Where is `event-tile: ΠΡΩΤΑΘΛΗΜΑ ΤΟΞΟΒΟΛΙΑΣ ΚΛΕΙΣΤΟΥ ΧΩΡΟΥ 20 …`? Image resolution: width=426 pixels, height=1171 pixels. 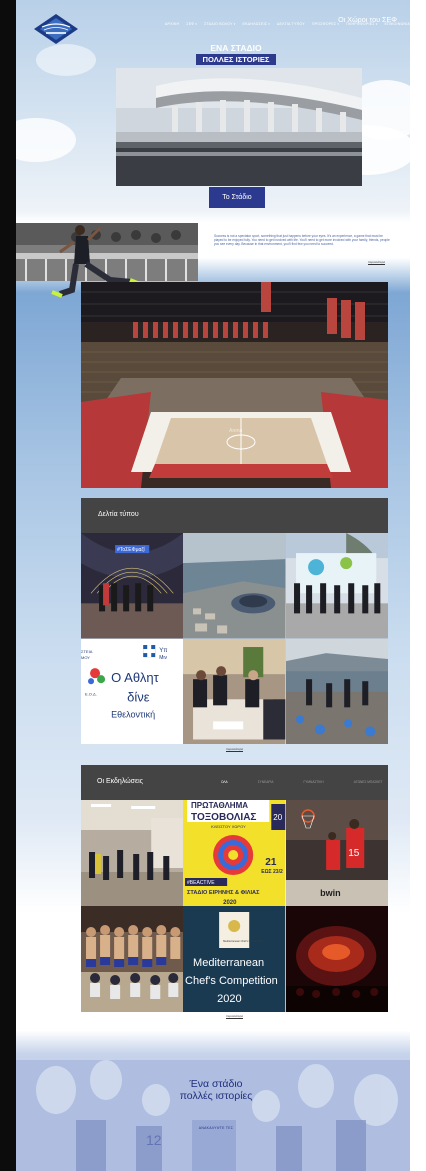
event-tile: ΠΡΩΤΑΘΛΗΜΑ ΤΟΞΟΒΟΛΙΑΣ ΚΛΕΙΣΤΟΥ ΧΩΡΟΥ 20 … is located at coordinates (234, 853).